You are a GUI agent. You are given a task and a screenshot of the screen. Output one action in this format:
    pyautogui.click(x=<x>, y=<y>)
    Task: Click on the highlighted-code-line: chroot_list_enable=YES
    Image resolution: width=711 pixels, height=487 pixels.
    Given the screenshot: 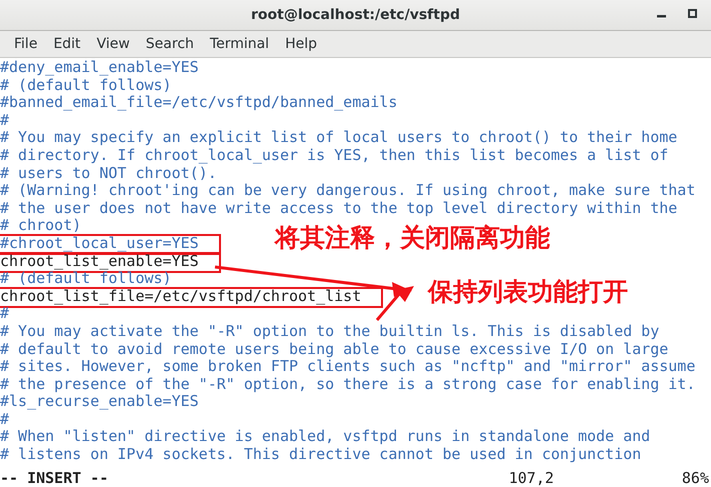 What is the action you would take?
    pyautogui.click(x=109, y=262)
    